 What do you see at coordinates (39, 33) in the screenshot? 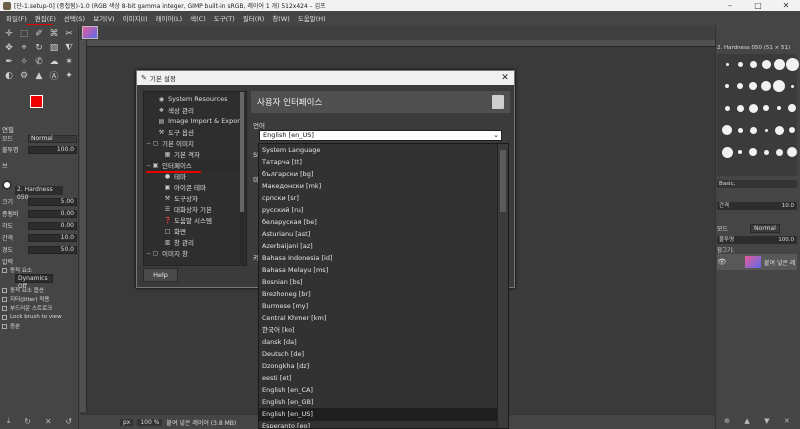
I see `tool-icon: ✐` at bounding box center [39, 33].